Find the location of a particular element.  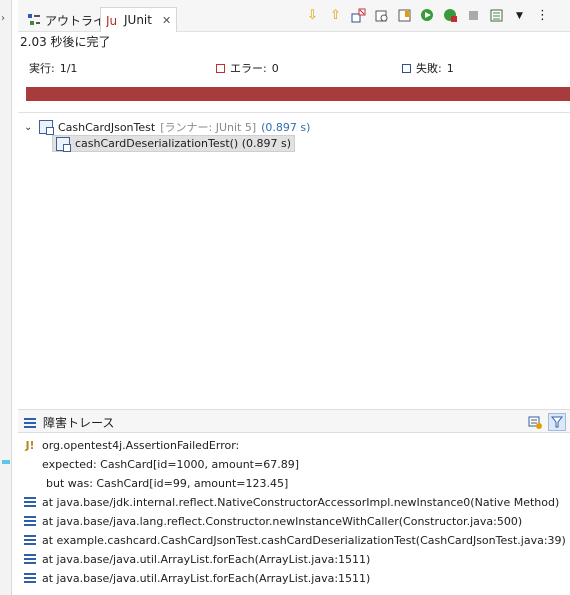

failures-label: 失敗: is located at coordinates (429, 68).